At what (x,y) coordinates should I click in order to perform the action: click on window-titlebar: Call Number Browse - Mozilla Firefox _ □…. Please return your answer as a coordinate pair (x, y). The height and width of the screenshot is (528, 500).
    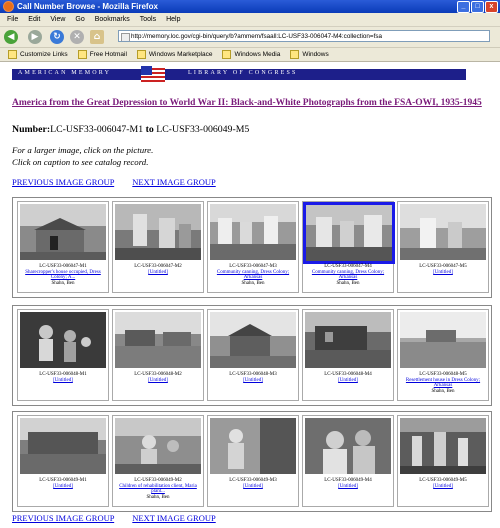
    Looking at the image, I should click on (250, 6).